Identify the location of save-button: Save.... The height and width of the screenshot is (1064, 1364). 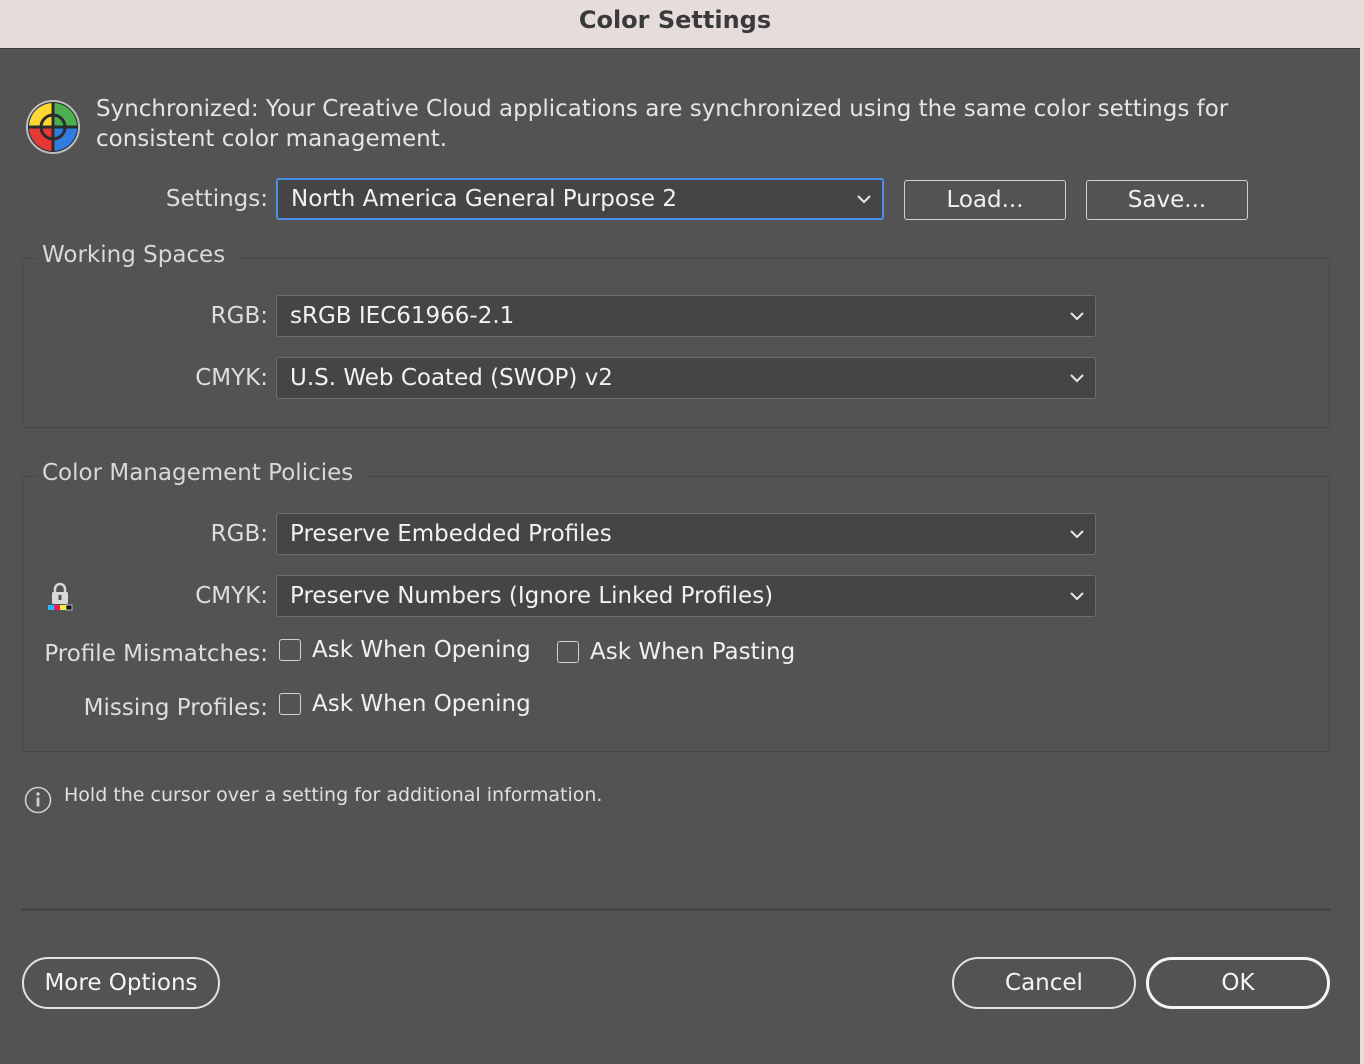
(1167, 200).